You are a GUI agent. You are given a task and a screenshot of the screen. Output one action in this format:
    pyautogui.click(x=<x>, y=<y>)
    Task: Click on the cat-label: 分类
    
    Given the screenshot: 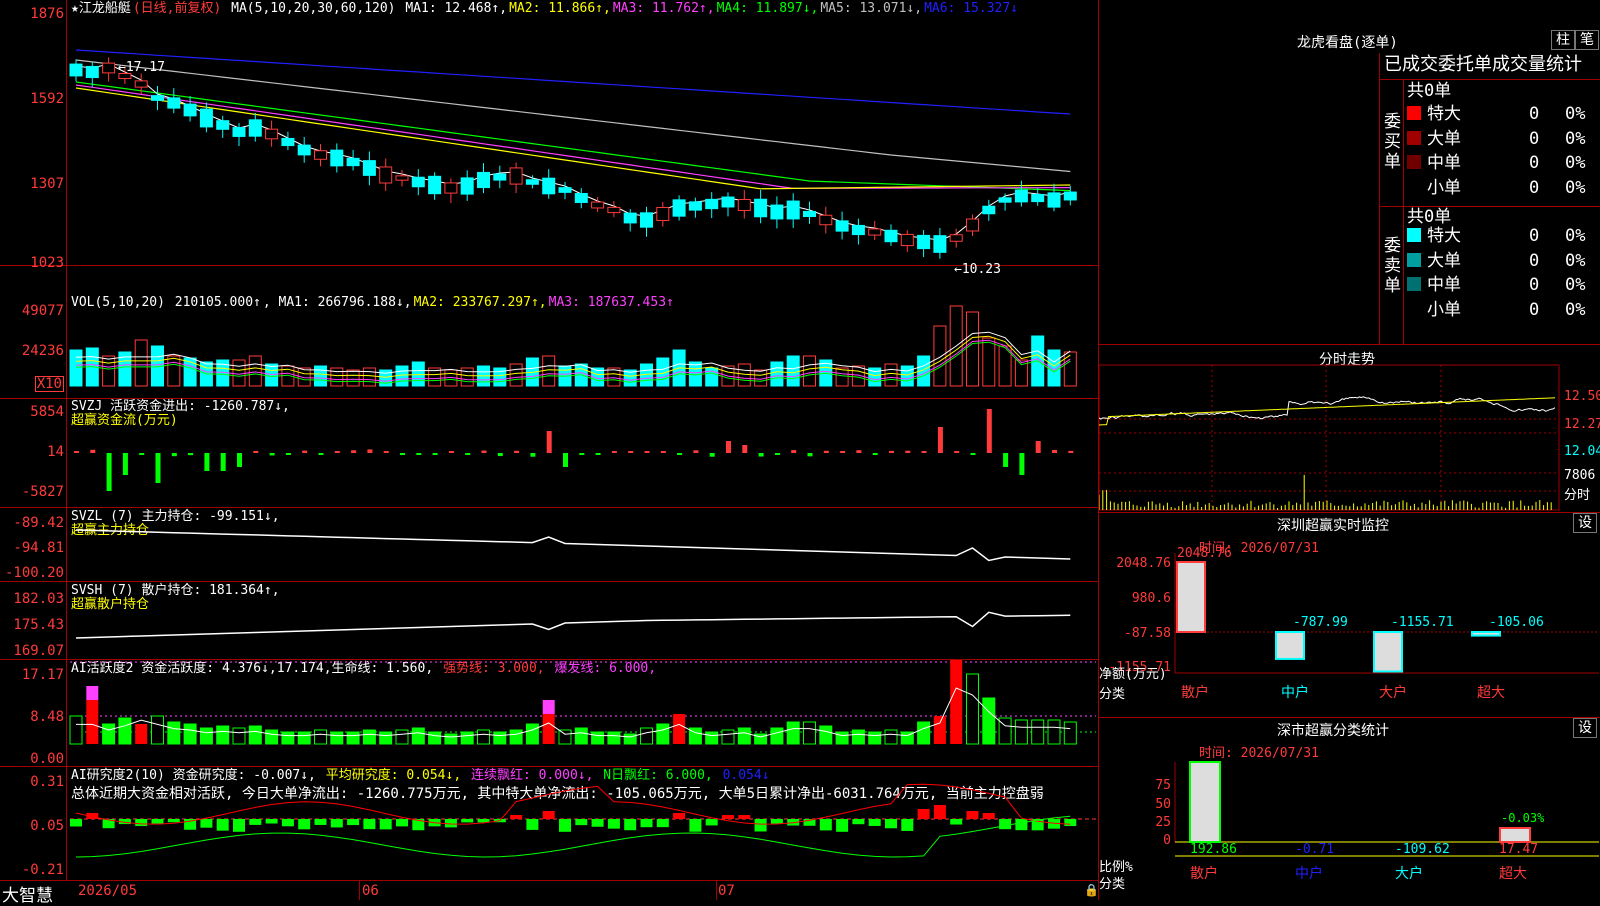 What is the action you would take?
    pyautogui.click(x=1112, y=694)
    